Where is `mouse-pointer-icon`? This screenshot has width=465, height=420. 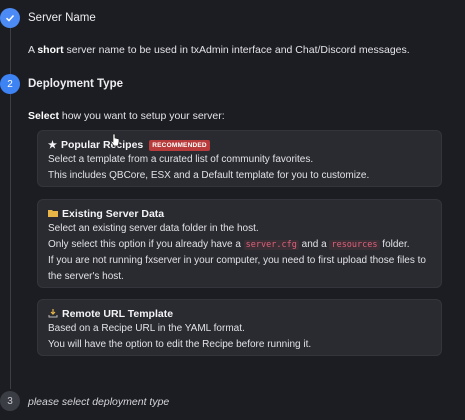 mouse-pointer-icon is located at coordinates (115, 140).